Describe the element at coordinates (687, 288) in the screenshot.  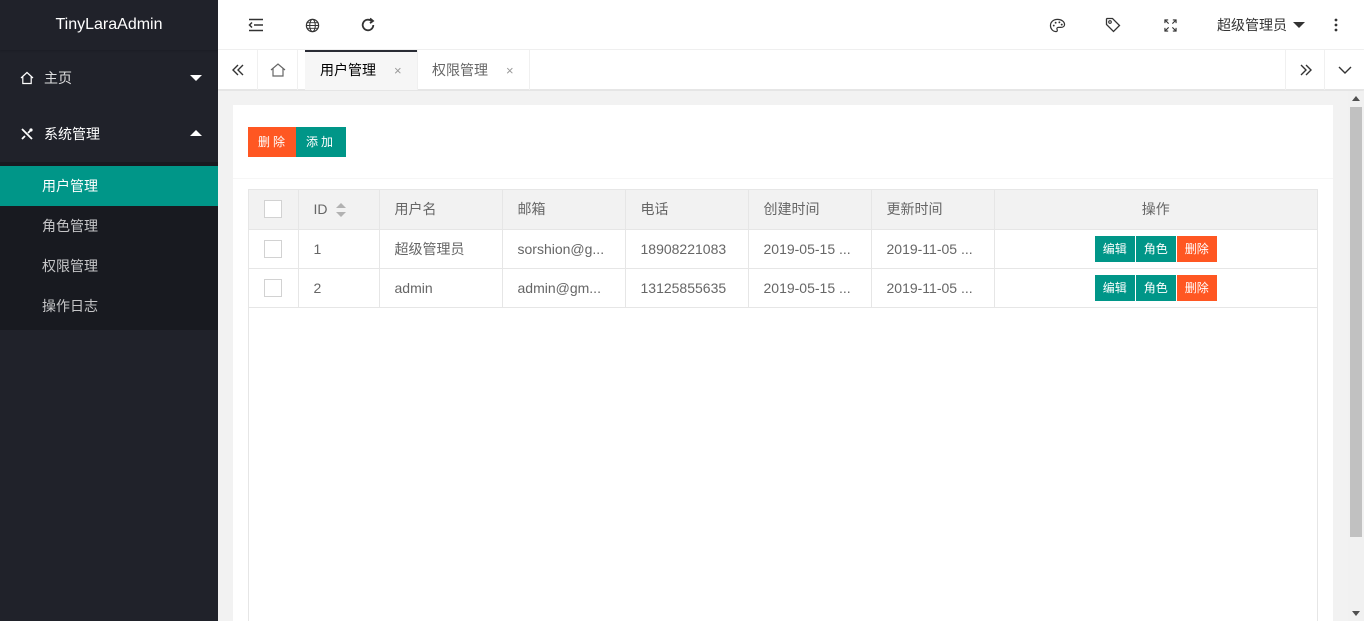
I see `cell-phone: 13125855635` at that location.